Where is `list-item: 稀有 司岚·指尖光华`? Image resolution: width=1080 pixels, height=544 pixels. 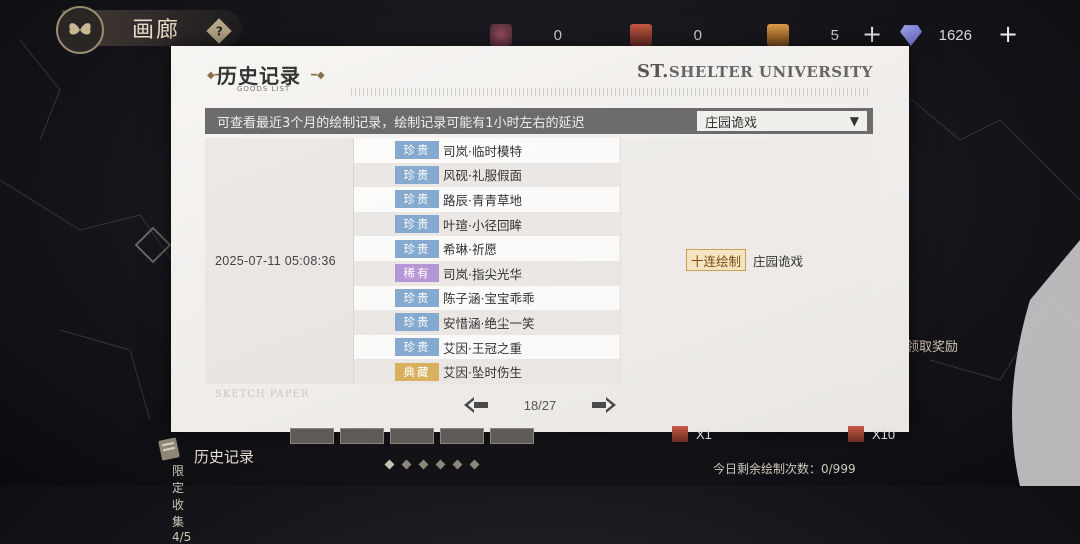
list-item: 稀有 司岚·指尖光华 is located at coordinates (487, 273).